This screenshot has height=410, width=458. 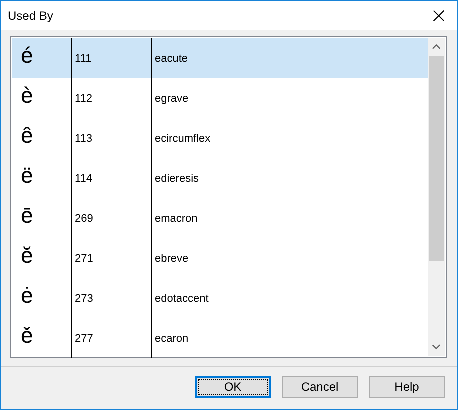 What do you see at coordinates (436, 347) in the screenshot?
I see `scroll-down-icon` at bounding box center [436, 347].